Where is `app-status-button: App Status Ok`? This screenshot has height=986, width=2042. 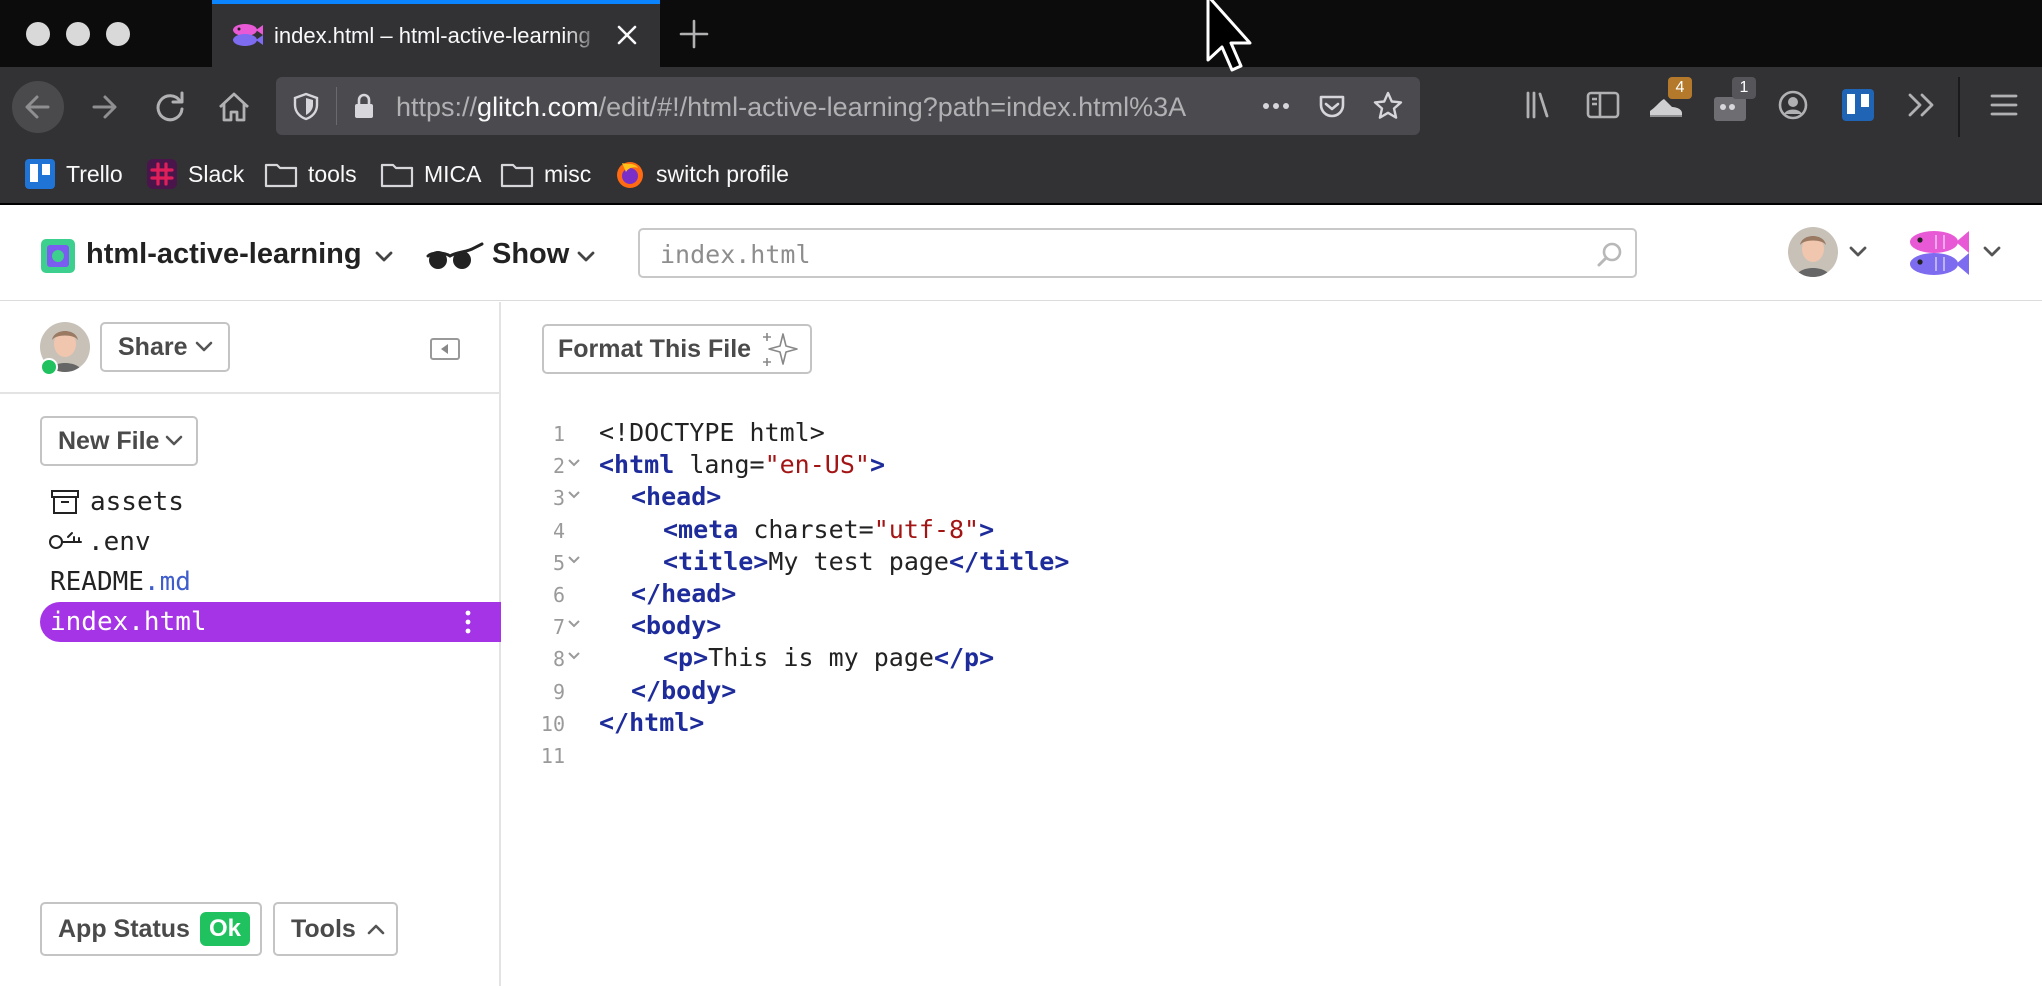
app-status-button: App Status Ok is located at coordinates (151, 929).